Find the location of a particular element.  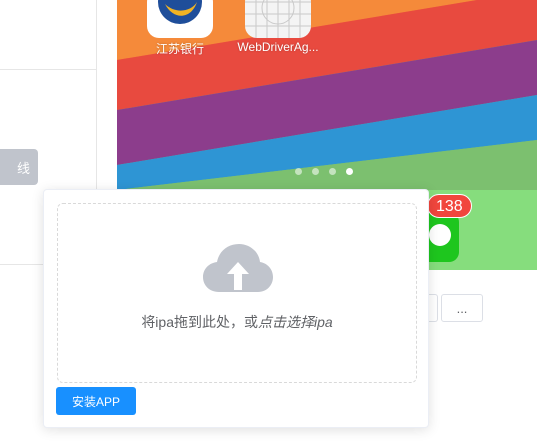

app-label-bank: 江苏银行 is located at coordinates (179, 49).